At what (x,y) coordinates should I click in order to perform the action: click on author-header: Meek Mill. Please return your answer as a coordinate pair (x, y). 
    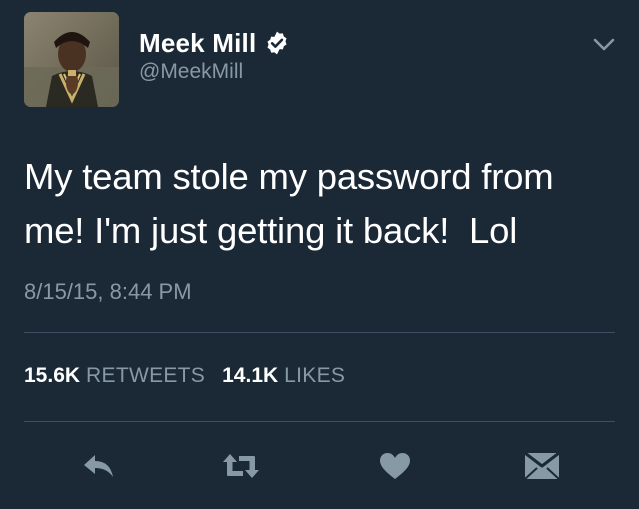
    Looking at the image, I should click on (214, 43).